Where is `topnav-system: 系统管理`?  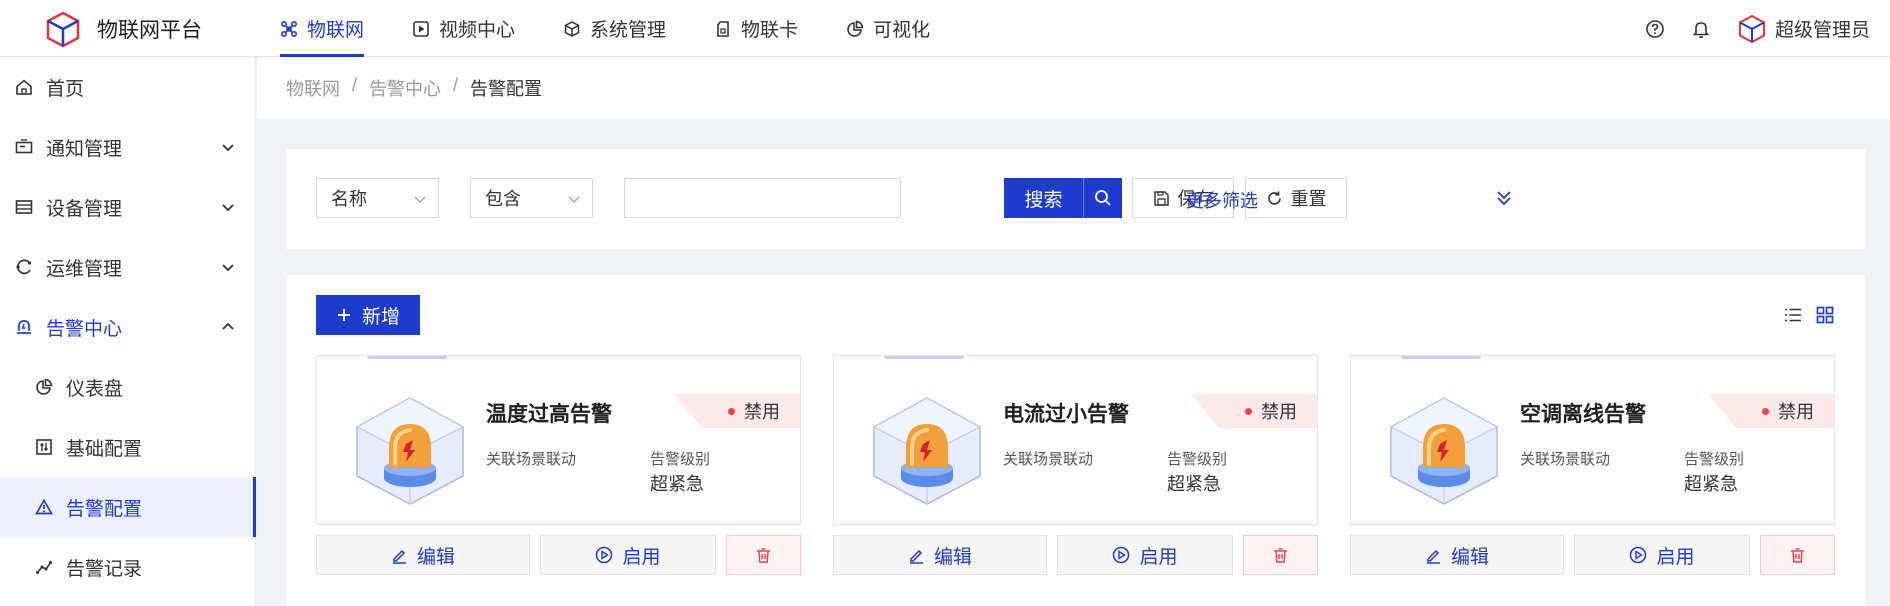
topnav-system: 系统管理 is located at coordinates (614, 28).